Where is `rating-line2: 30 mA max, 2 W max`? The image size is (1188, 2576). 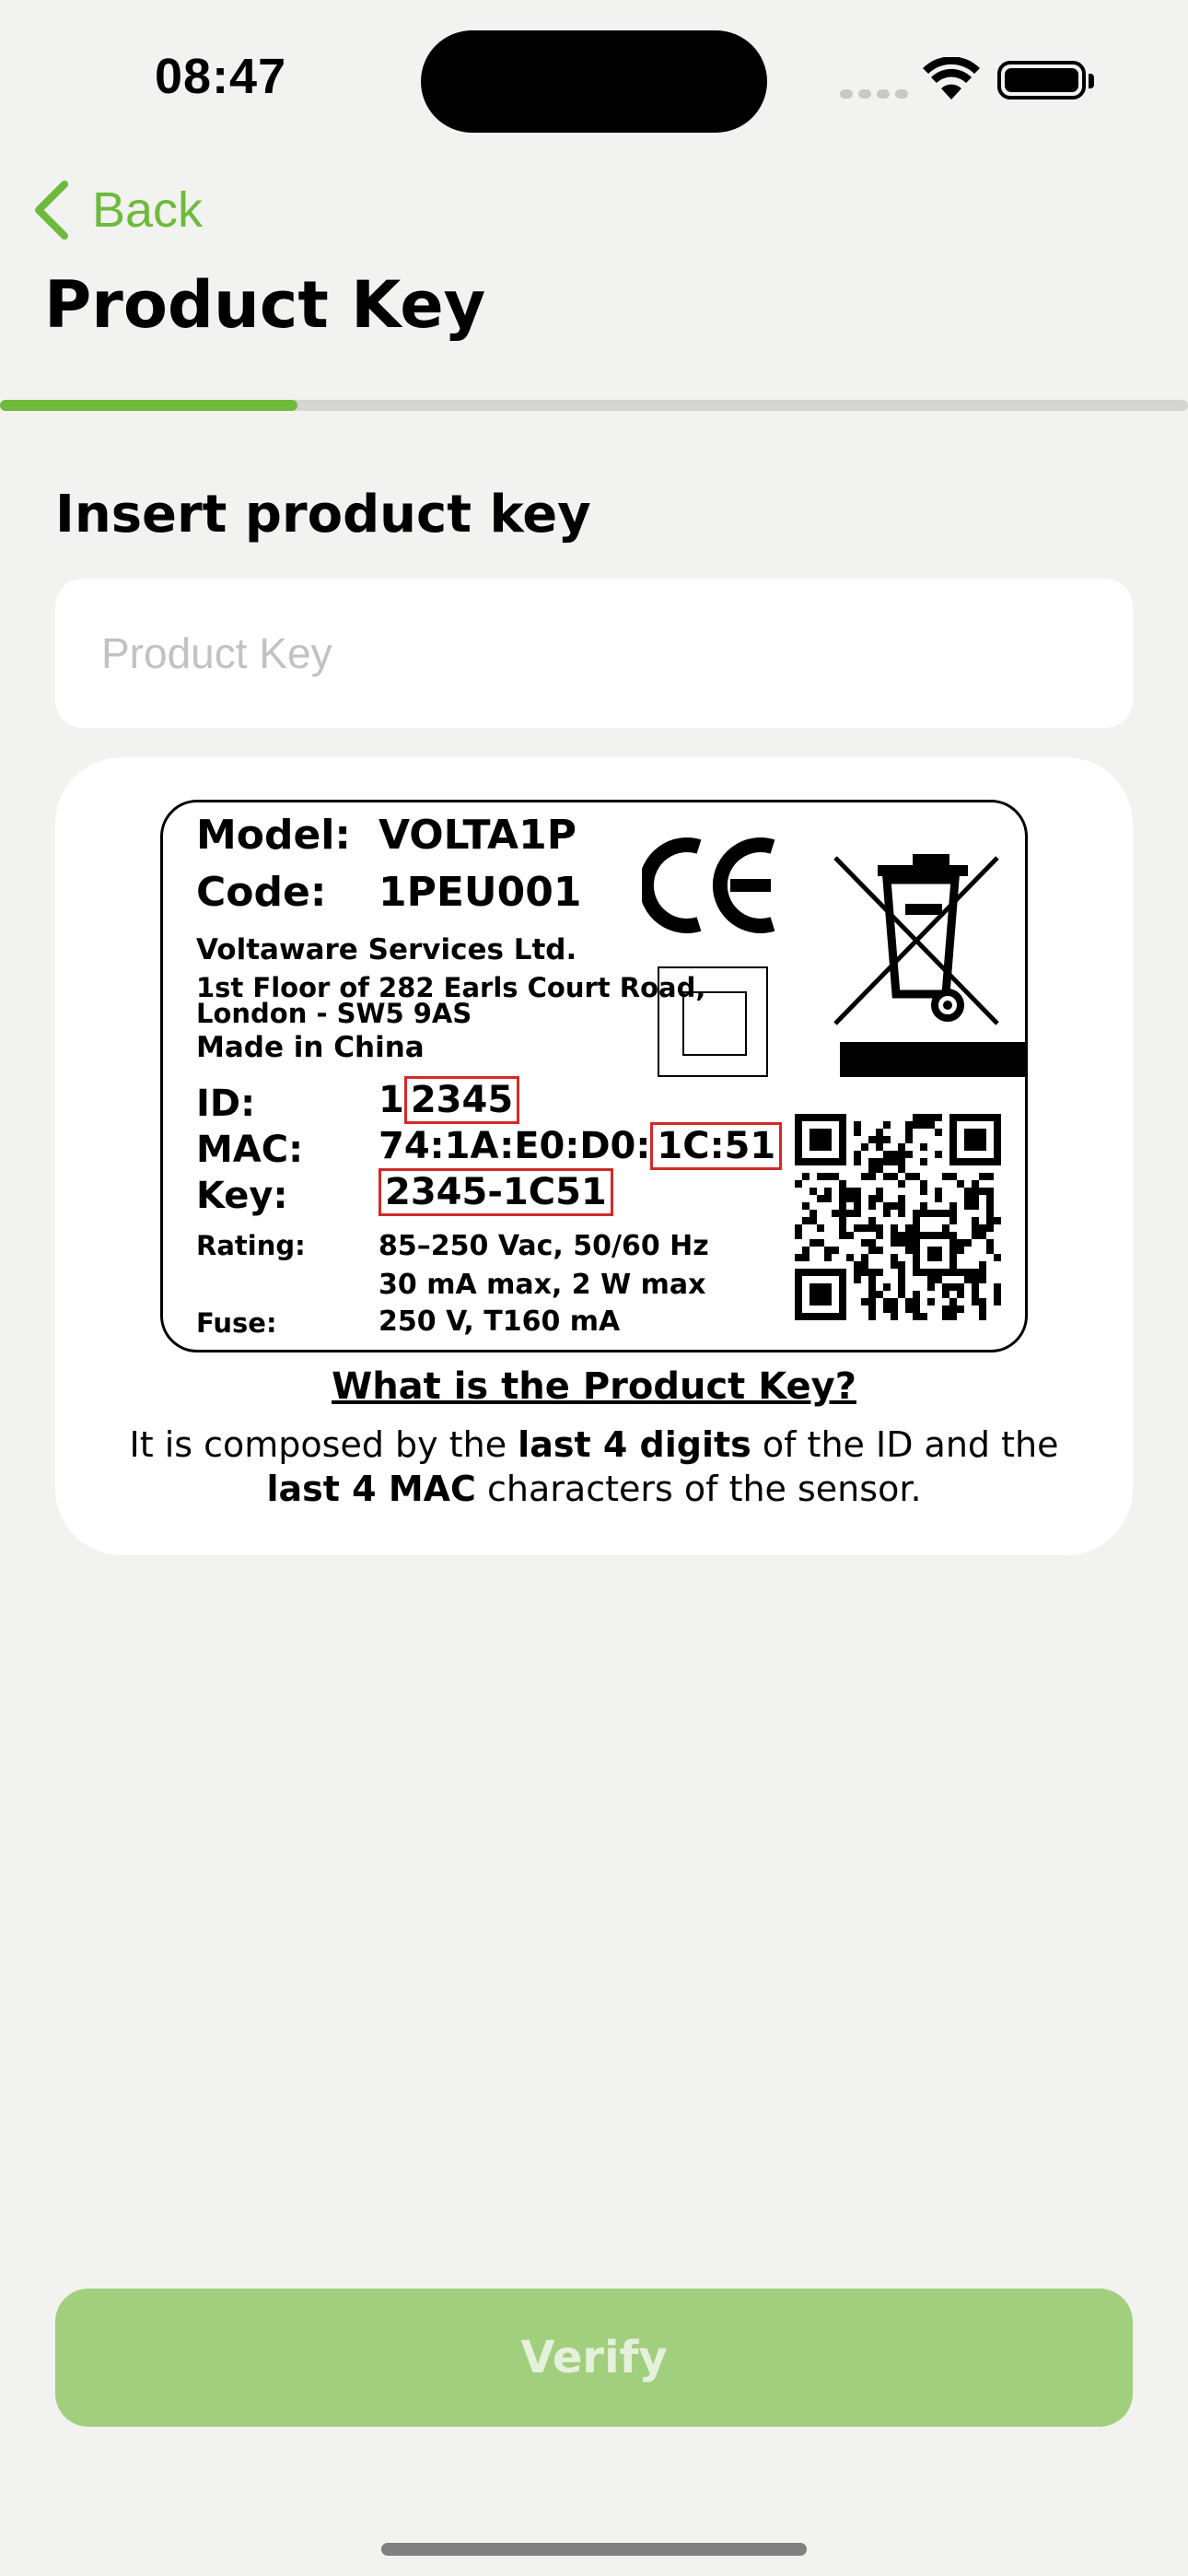
rating-line2: 30 mA max, 2 W max is located at coordinates (542, 1285).